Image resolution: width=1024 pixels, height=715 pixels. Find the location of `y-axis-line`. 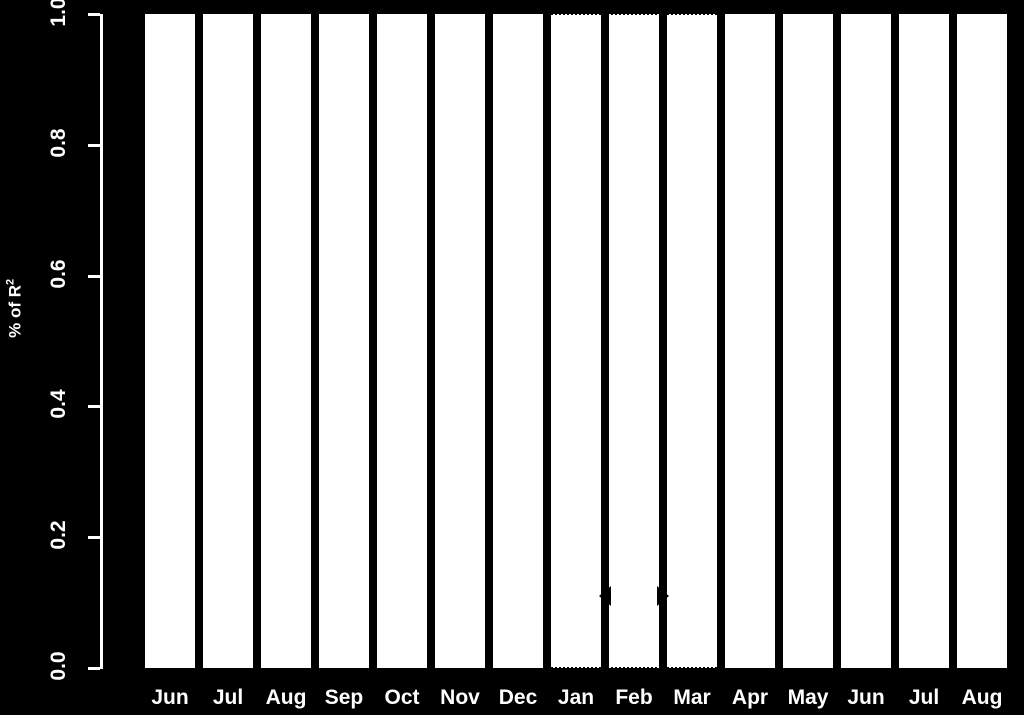

y-axis-line is located at coordinates (101, 341).